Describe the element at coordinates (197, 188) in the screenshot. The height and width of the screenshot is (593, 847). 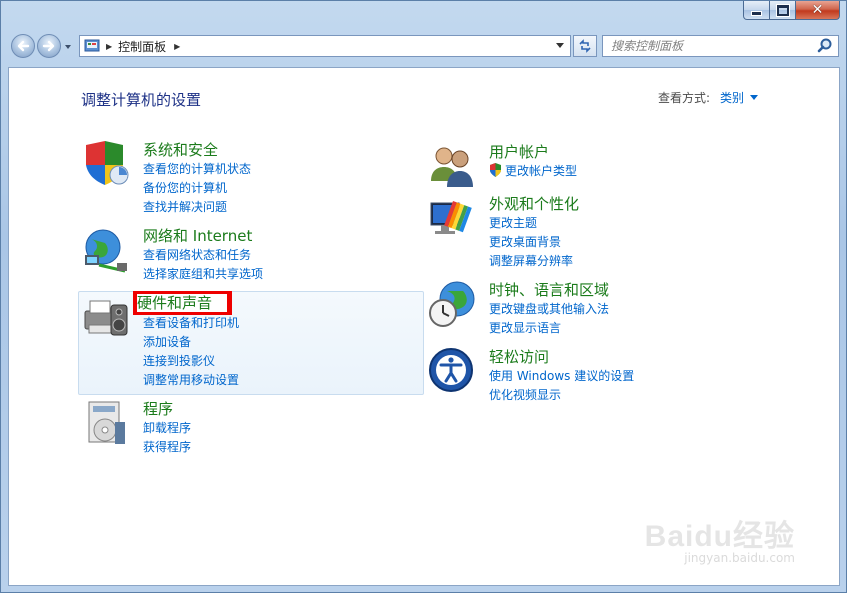
I see `link-backup-computer: 备份您的计算机` at that location.